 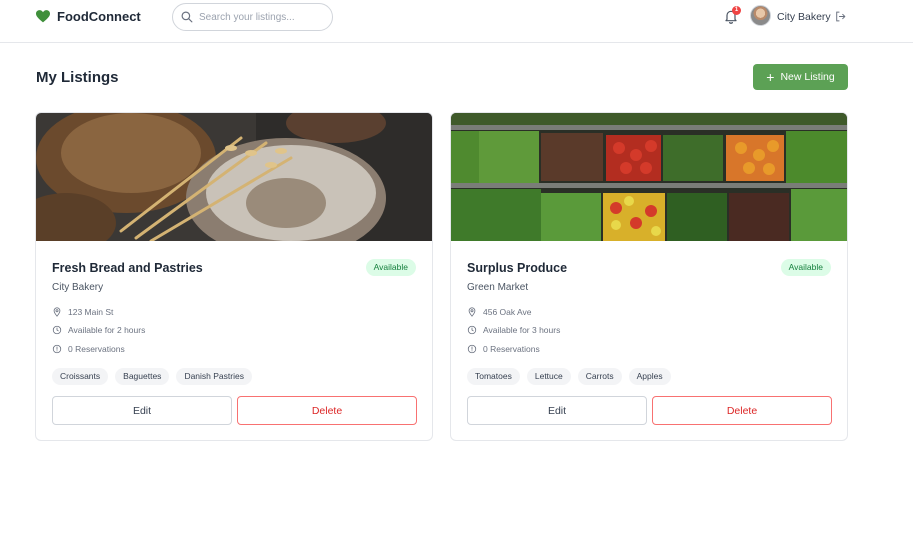 What do you see at coordinates (127, 268) in the screenshot?
I see `listing-title: Fresh Bread and Pastries` at bounding box center [127, 268].